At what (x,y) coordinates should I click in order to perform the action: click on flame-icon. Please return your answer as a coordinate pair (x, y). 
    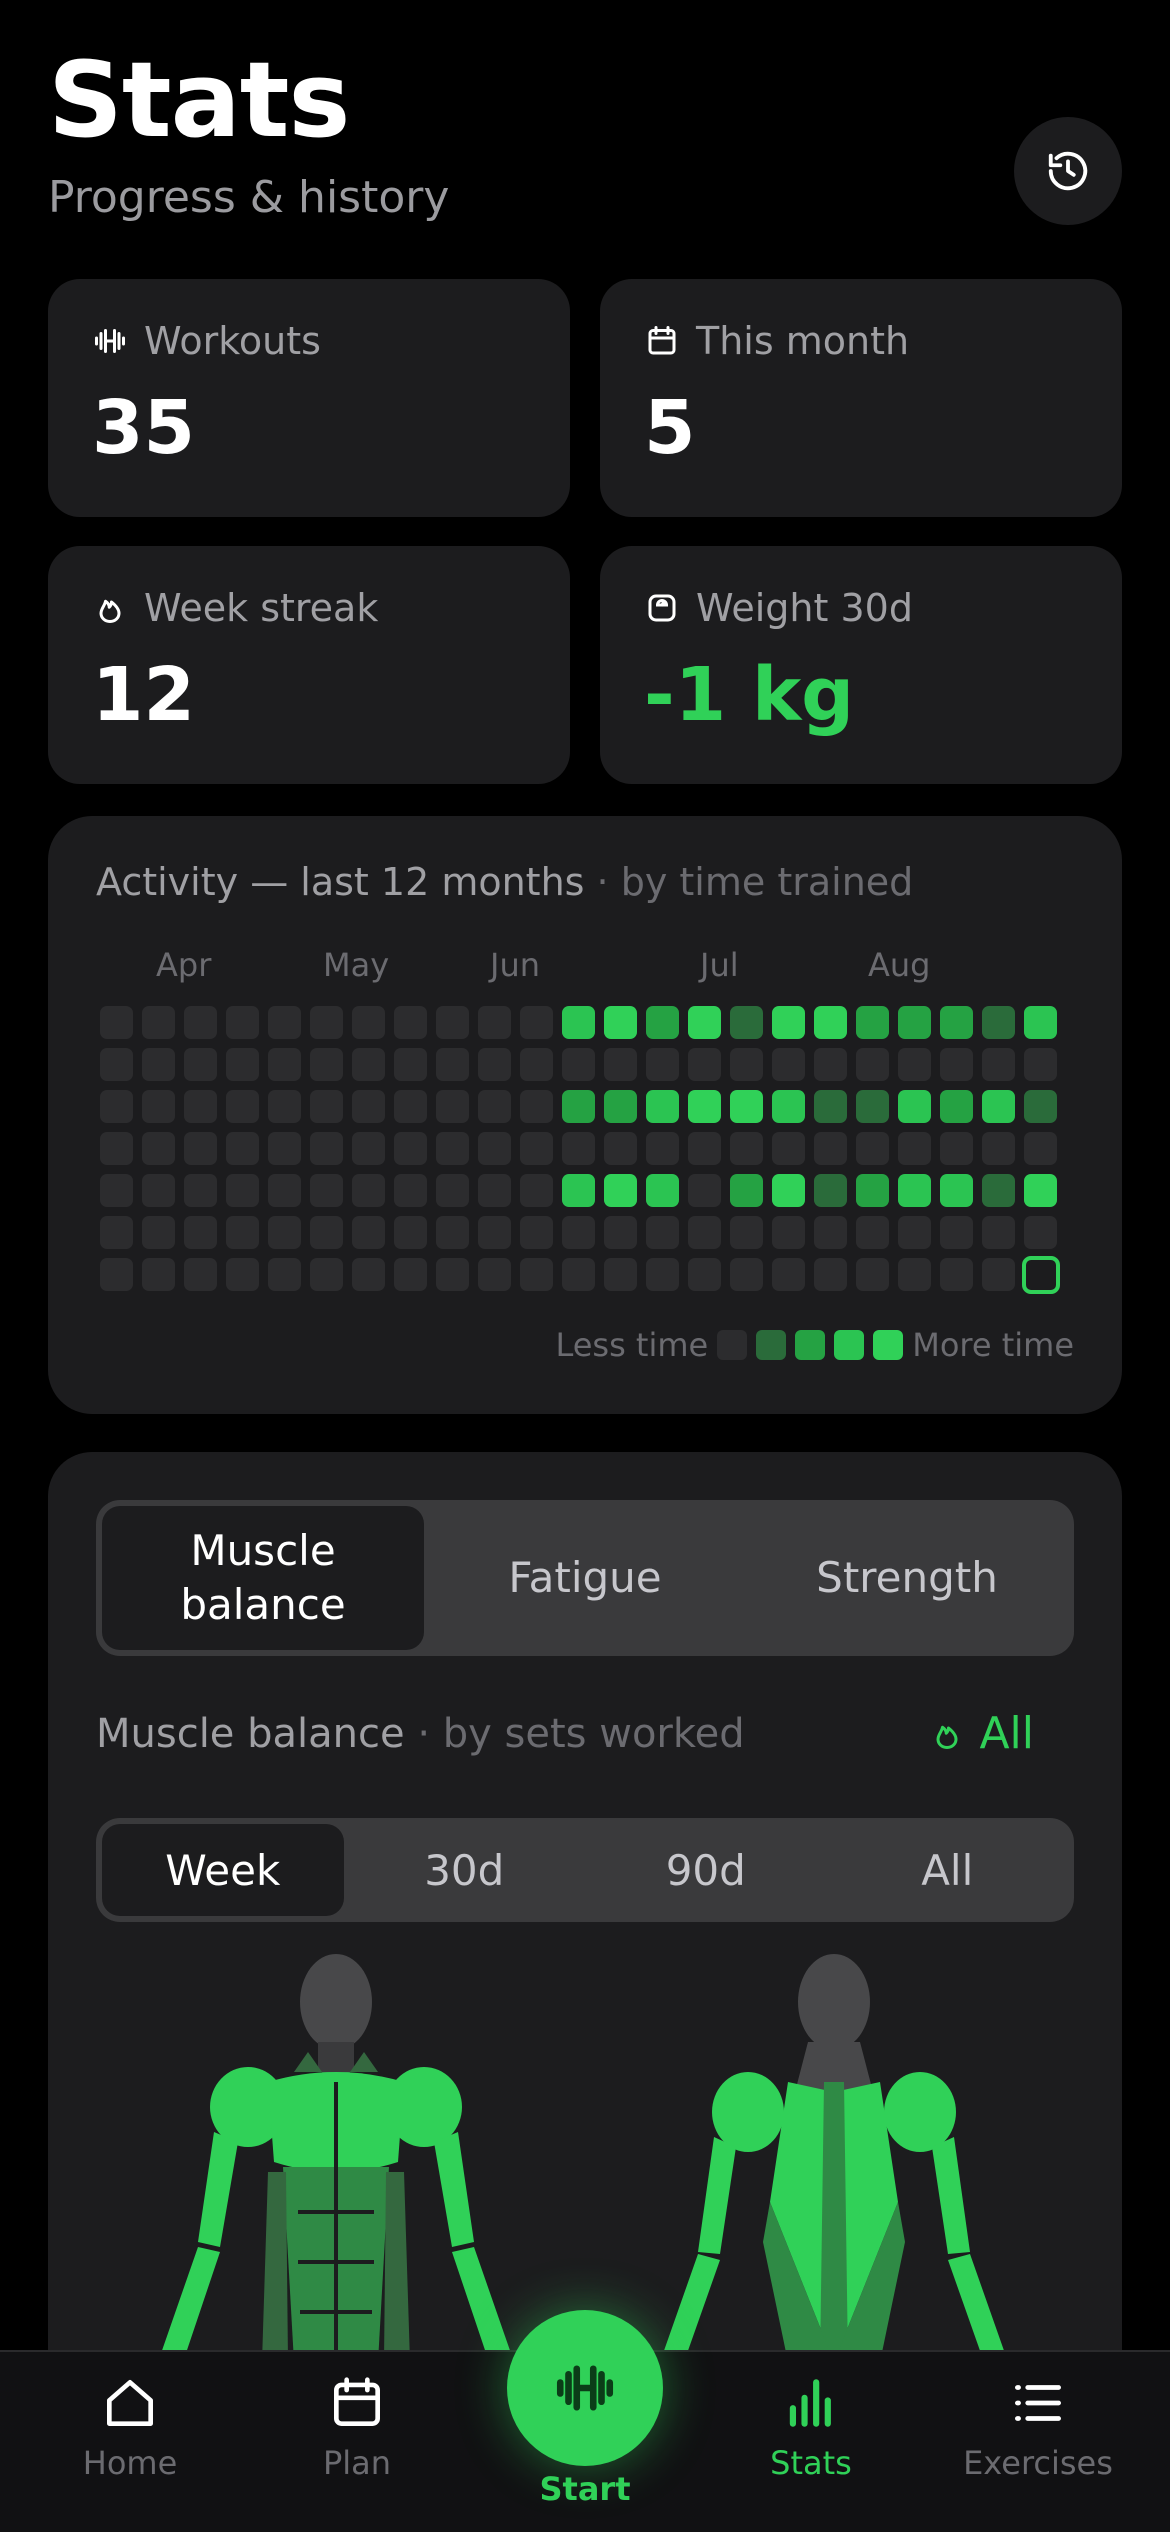
    Looking at the image, I should click on (947, 1737).